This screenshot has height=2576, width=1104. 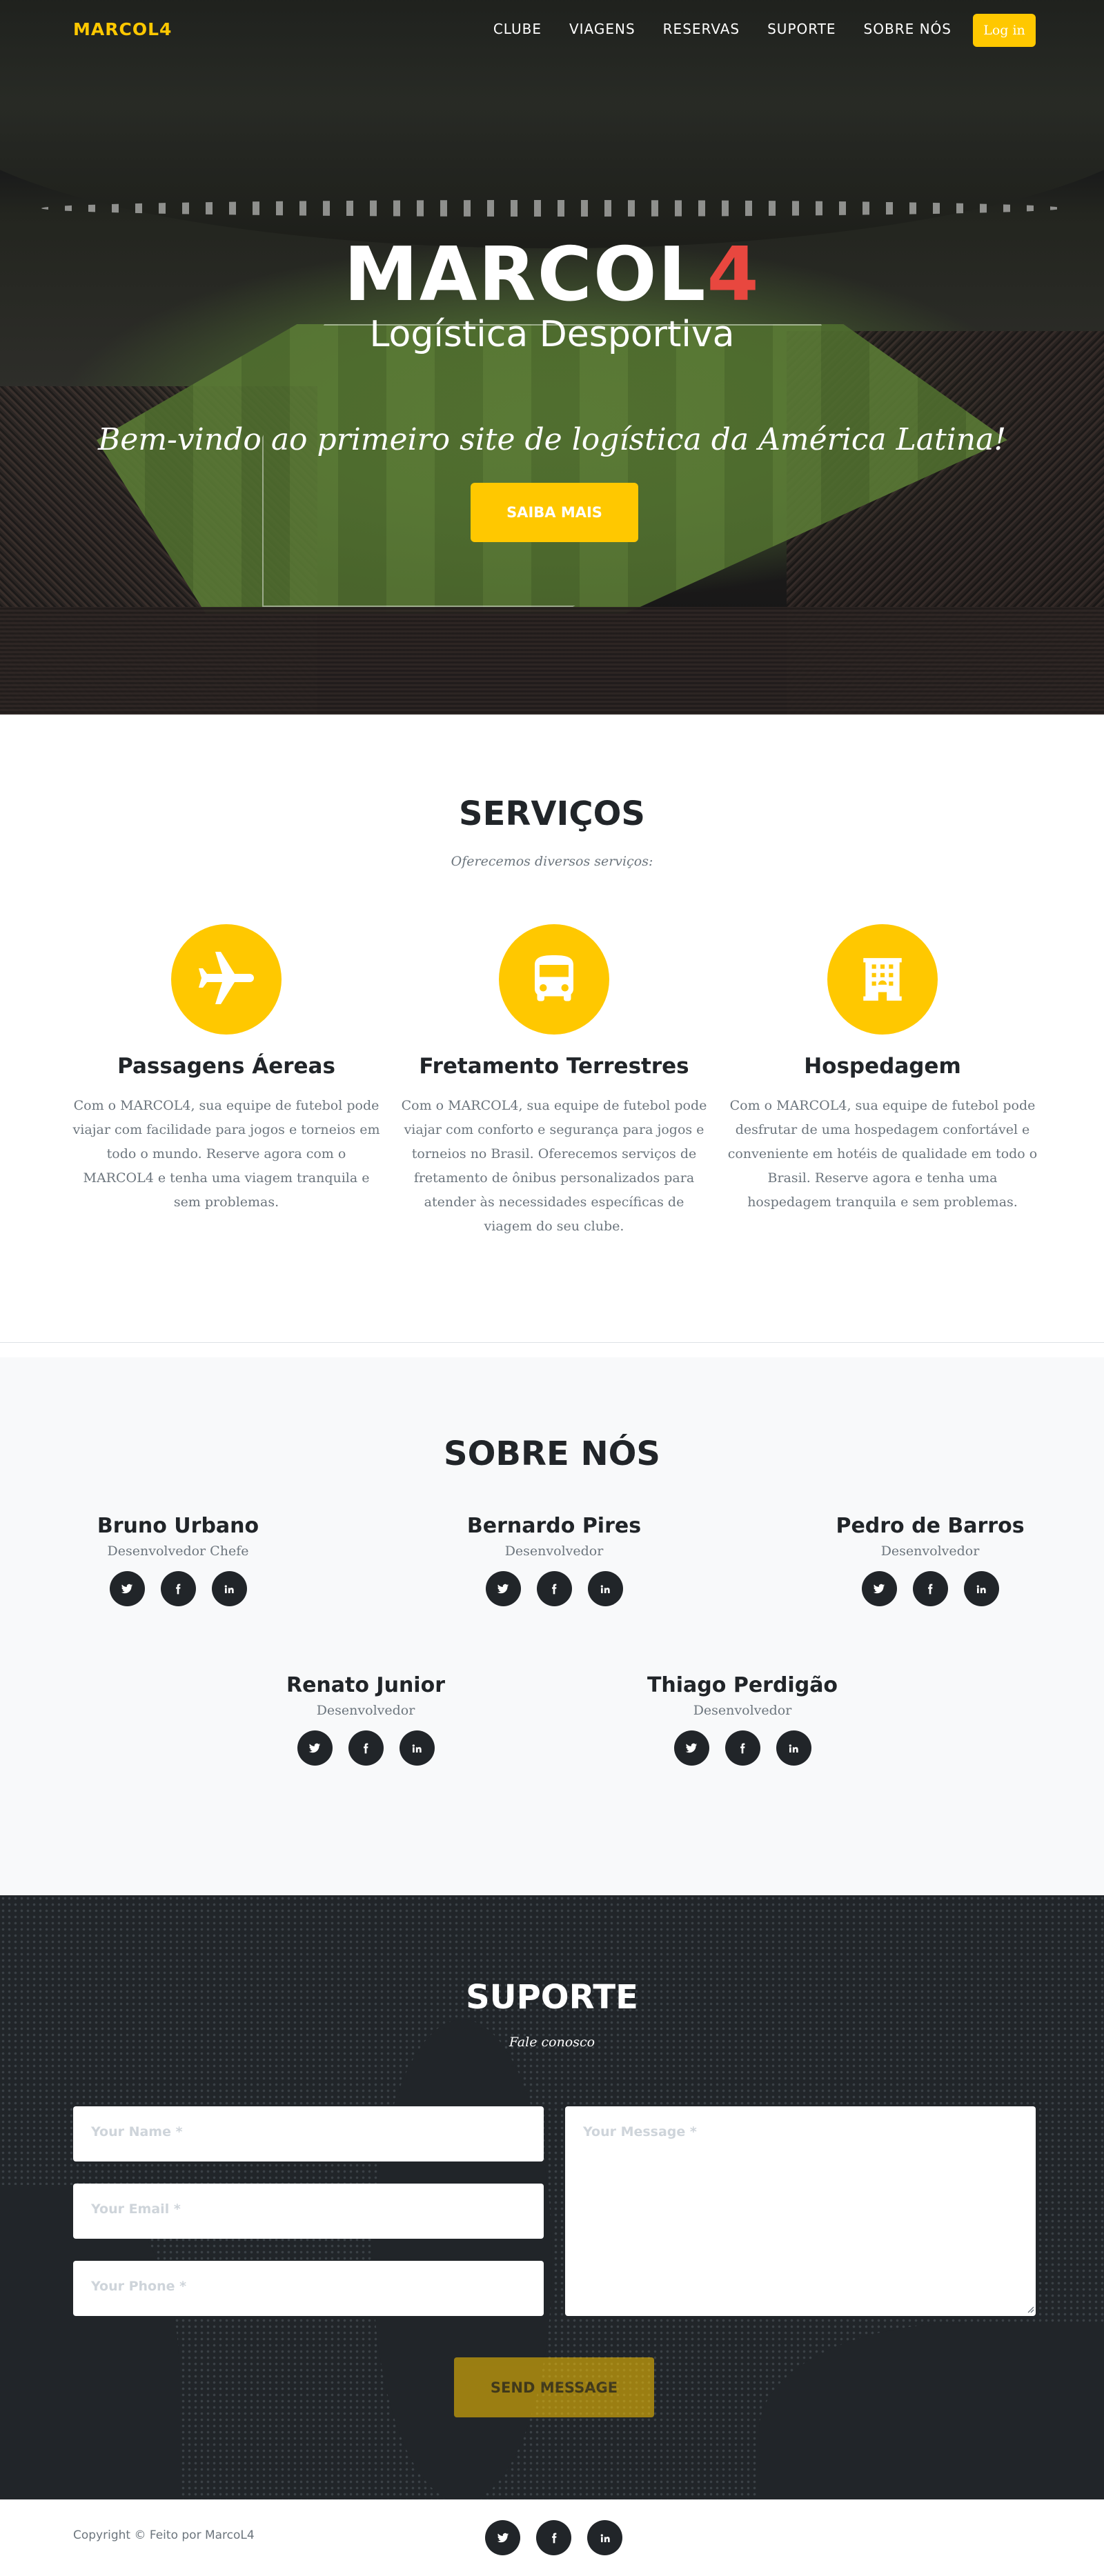 I want to click on footer-socials, so click(x=553, y=2537).